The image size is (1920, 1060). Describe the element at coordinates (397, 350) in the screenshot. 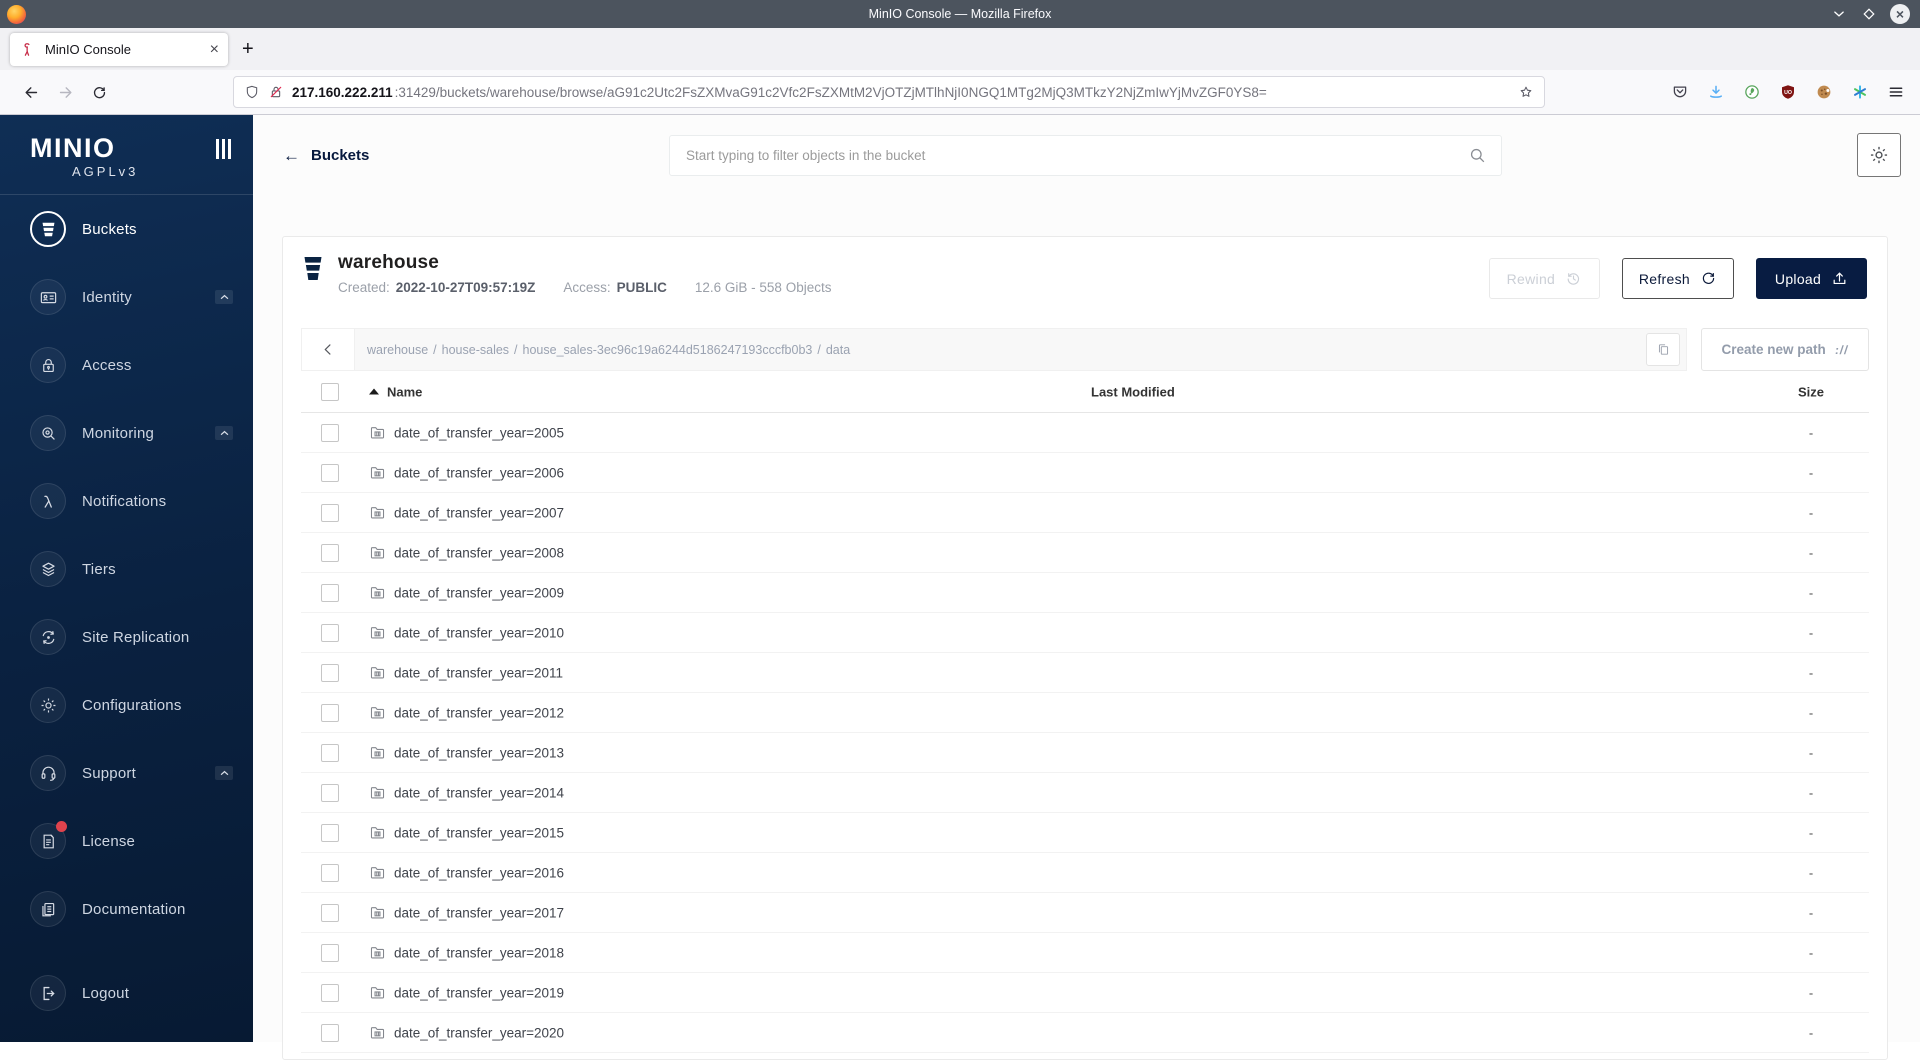

I see `breadcrumb-segment: warehouse` at that location.